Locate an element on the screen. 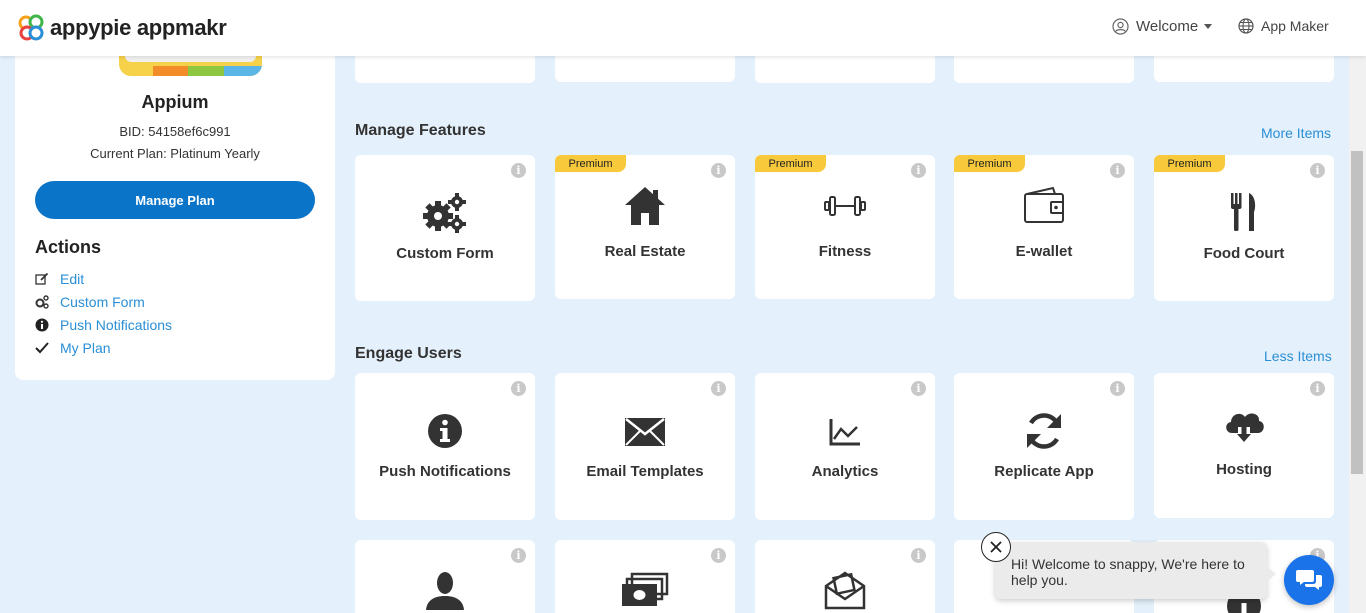 The width and height of the screenshot is (1366, 613). top-header: appypie appmakr Welcome App Maker is located at coordinates (683, 28).